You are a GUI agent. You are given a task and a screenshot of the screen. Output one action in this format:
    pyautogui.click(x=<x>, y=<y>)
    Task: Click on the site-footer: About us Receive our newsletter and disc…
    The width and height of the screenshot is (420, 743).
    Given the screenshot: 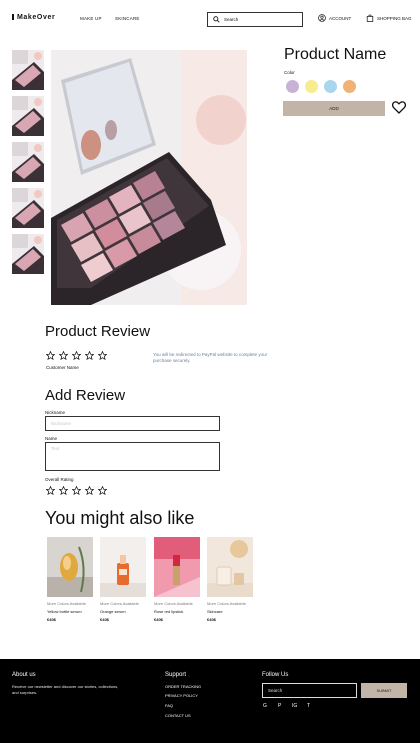 What is the action you would take?
    pyautogui.click(x=210, y=701)
    